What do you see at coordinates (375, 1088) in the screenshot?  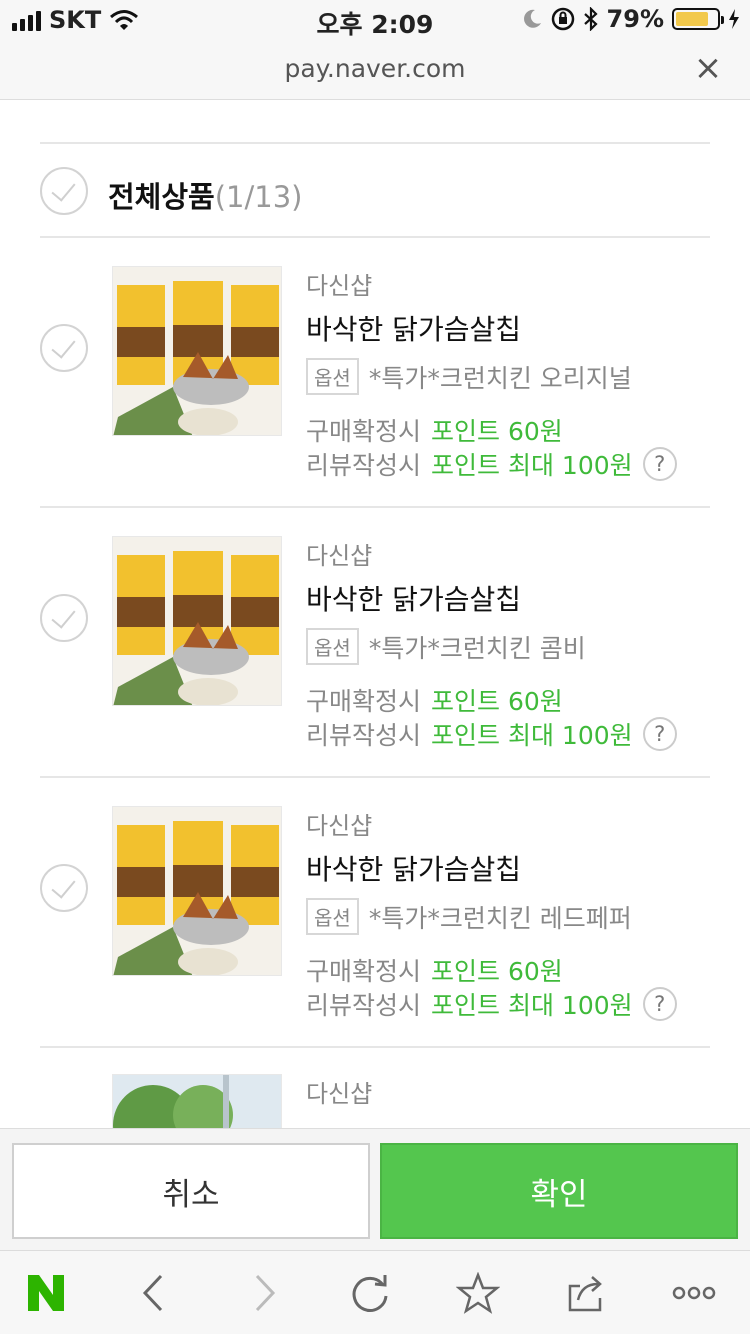 I see `list-item: 다신샵` at bounding box center [375, 1088].